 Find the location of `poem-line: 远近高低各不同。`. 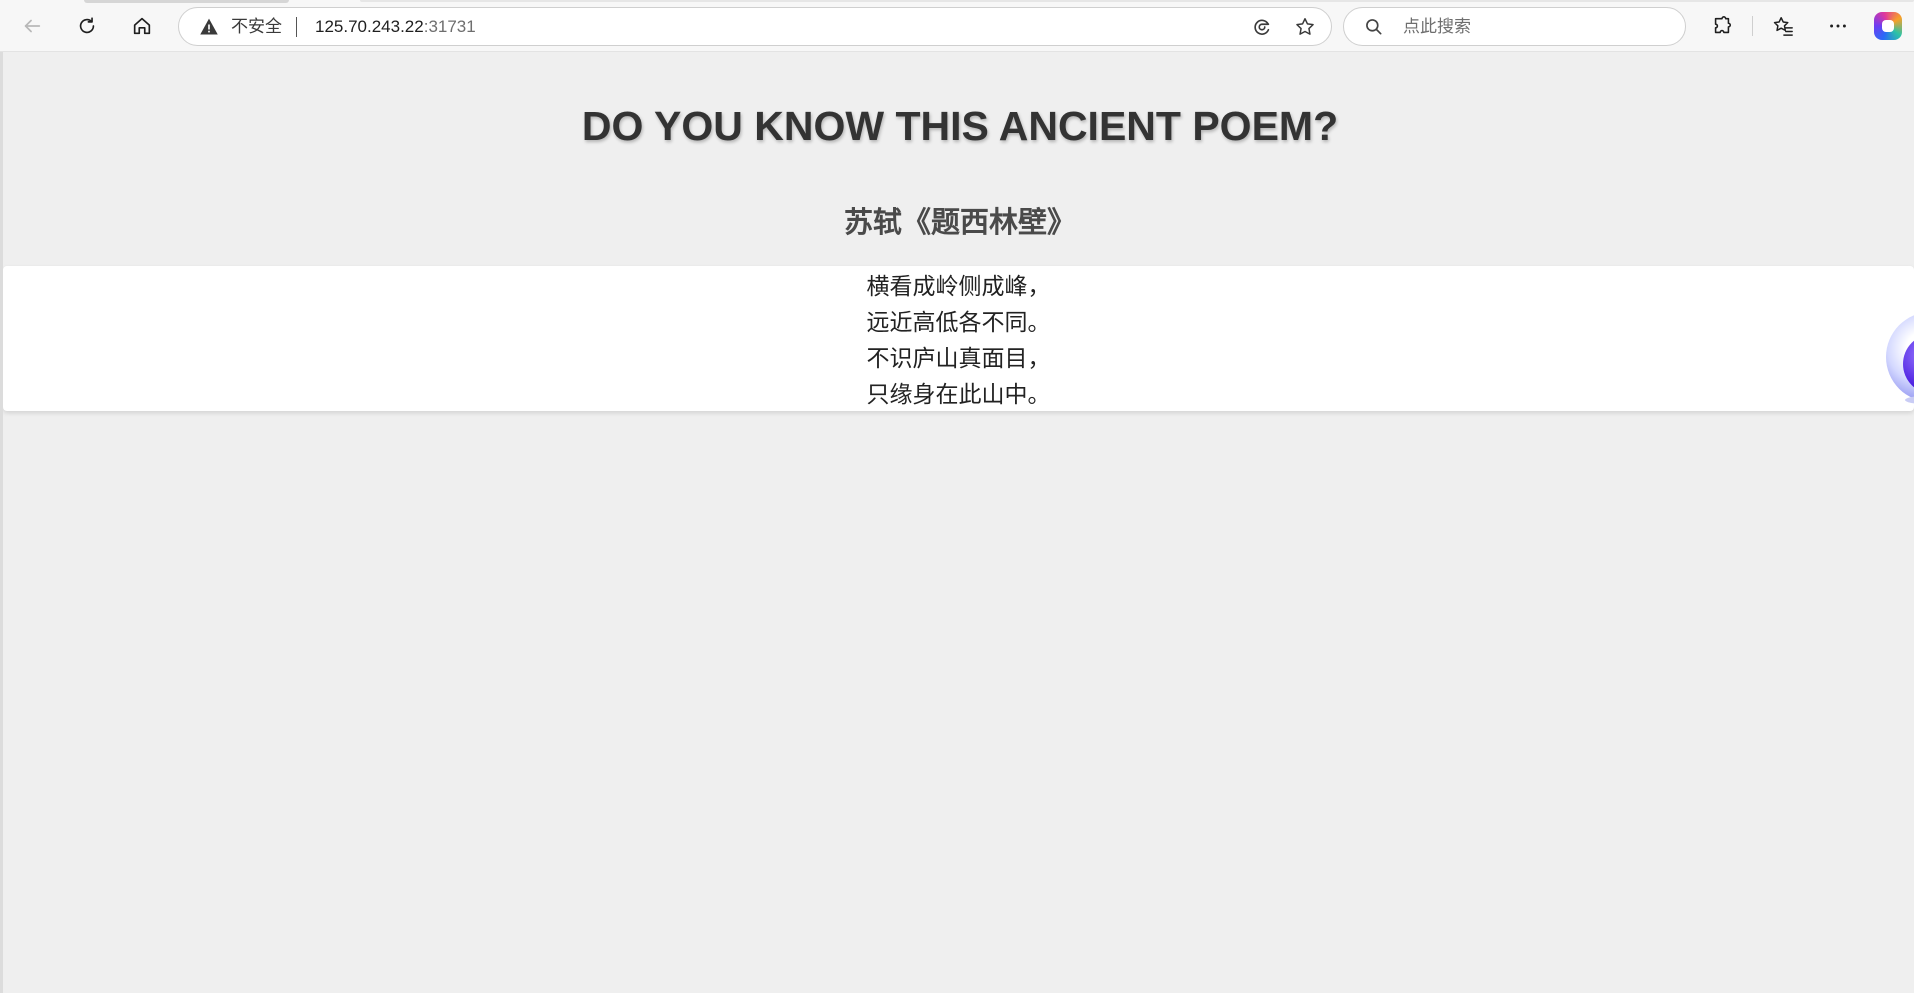

poem-line: 远近高低各不同。 is located at coordinates (958, 323).